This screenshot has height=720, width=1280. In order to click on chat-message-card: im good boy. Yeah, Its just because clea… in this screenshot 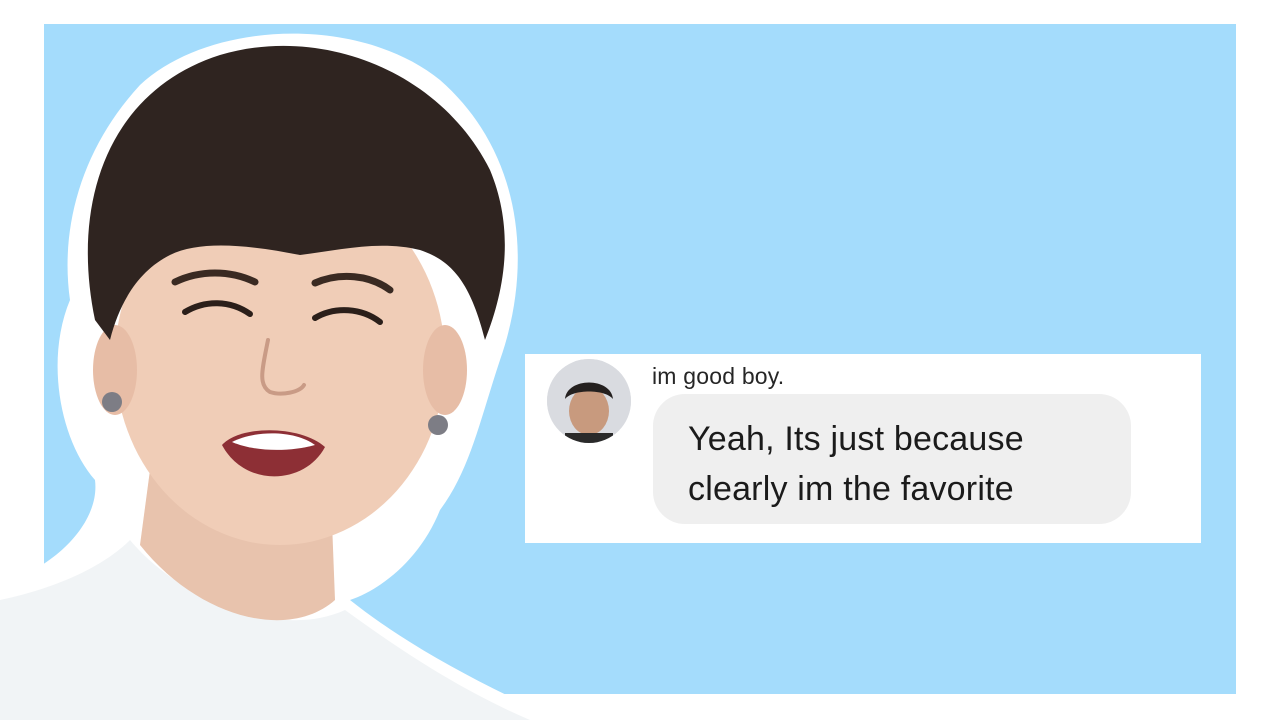, I will do `click(863, 448)`.